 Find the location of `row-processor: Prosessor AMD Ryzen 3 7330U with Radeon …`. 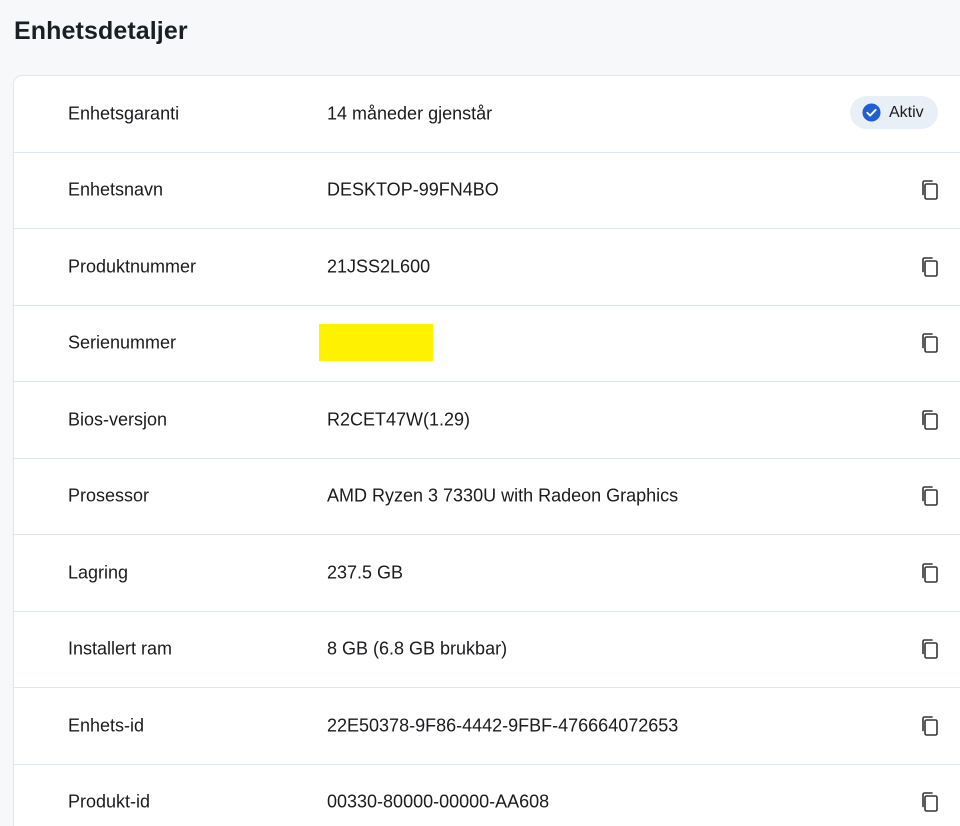

row-processor: Prosessor AMD Ryzen 3 7330U with Radeon … is located at coordinates (487, 497).